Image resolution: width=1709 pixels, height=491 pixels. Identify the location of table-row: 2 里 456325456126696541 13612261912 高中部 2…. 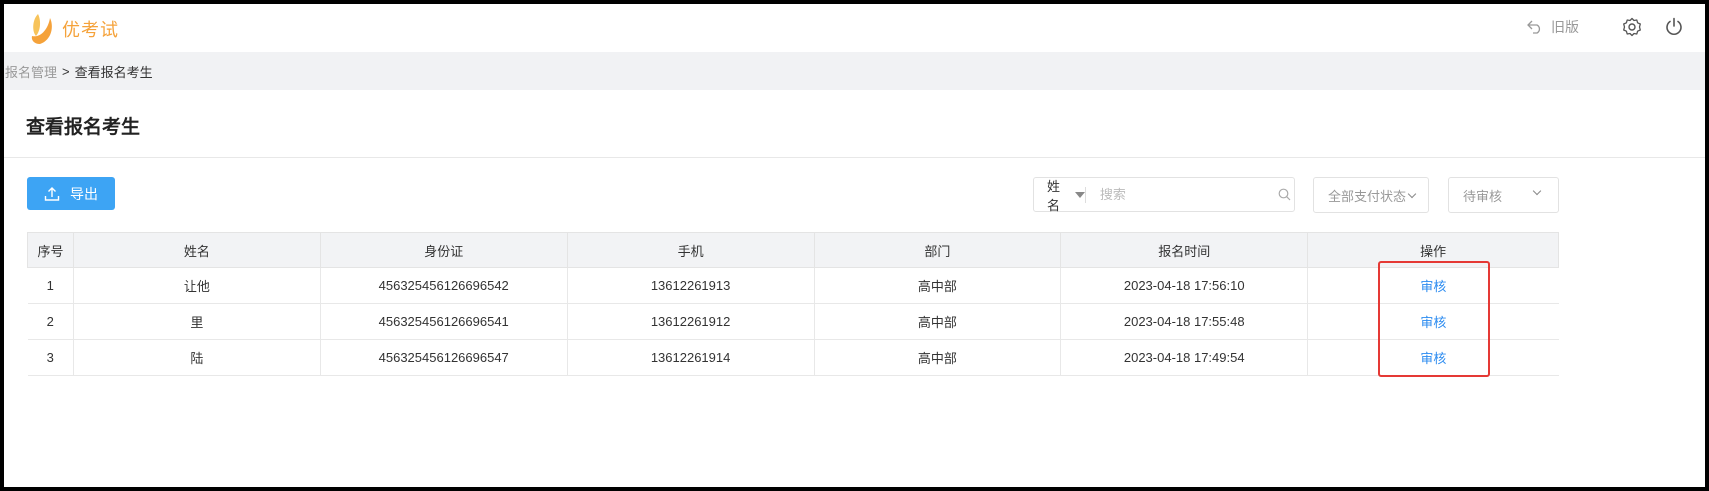
(793, 321).